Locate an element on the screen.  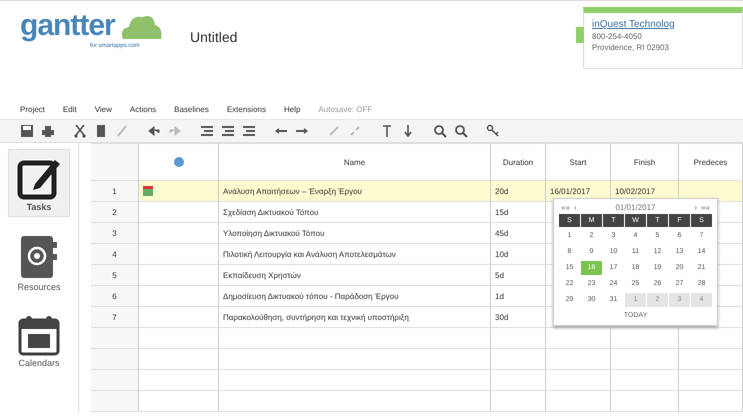
table-cell: Σχεδίαση Δικτυακού Τόπου is located at coordinates (355, 212).